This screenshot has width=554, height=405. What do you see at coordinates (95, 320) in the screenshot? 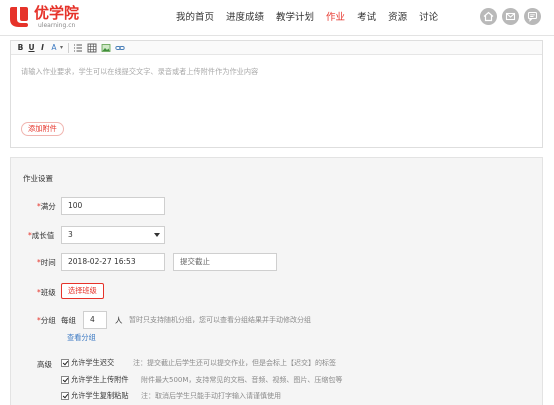
I see `group-size-input: 4` at bounding box center [95, 320].